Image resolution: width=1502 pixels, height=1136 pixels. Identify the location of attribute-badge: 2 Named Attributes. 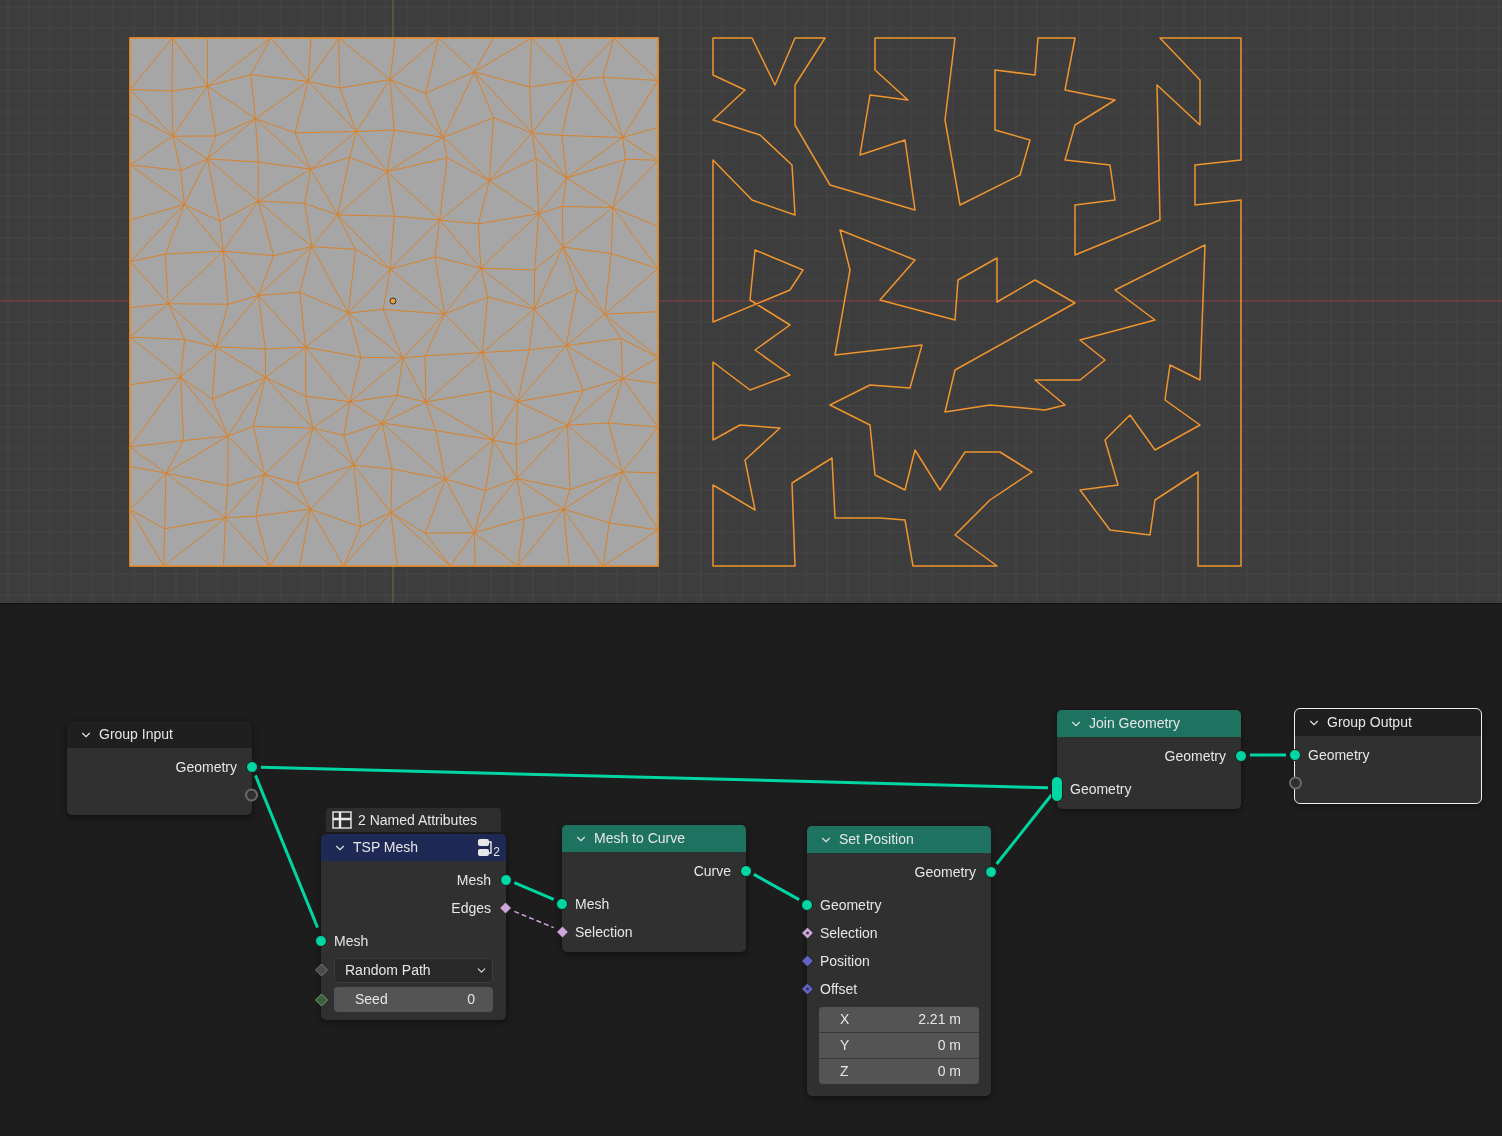
(413, 820).